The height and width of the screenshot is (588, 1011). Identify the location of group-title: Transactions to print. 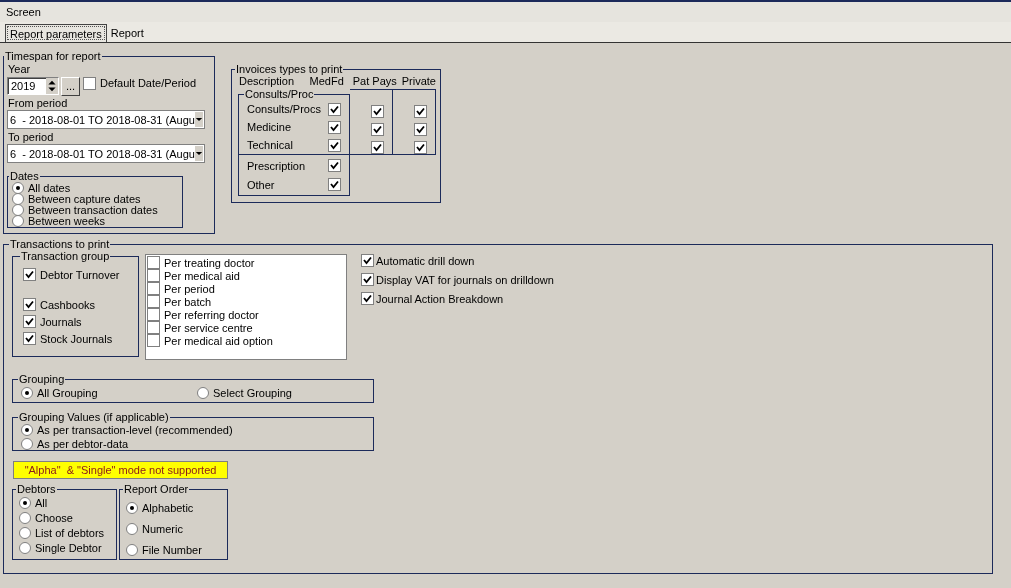
(60, 244).